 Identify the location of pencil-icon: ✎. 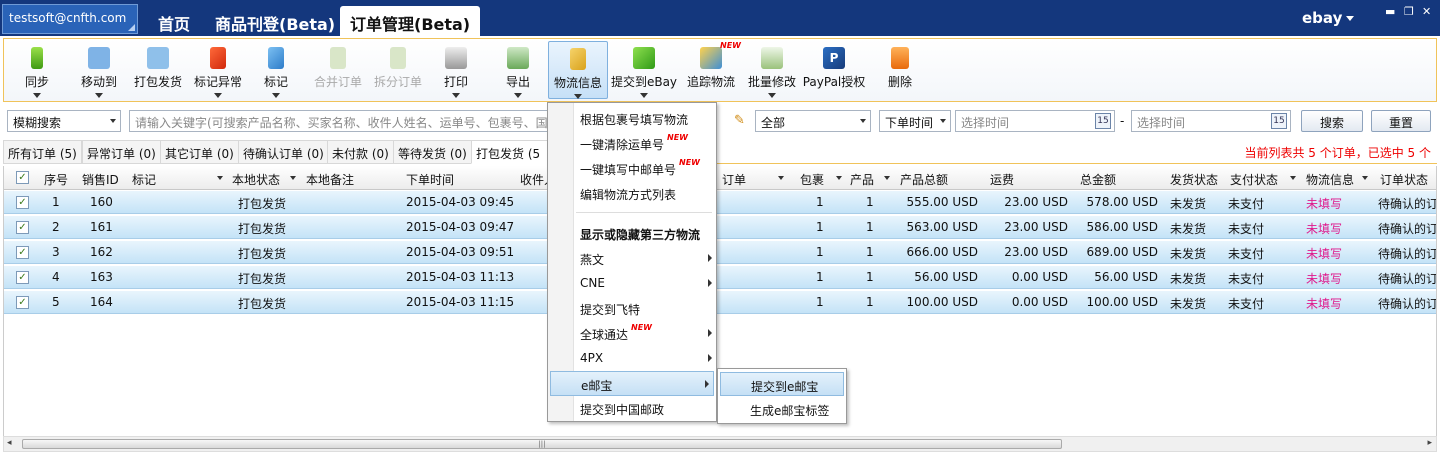
(739, 120).